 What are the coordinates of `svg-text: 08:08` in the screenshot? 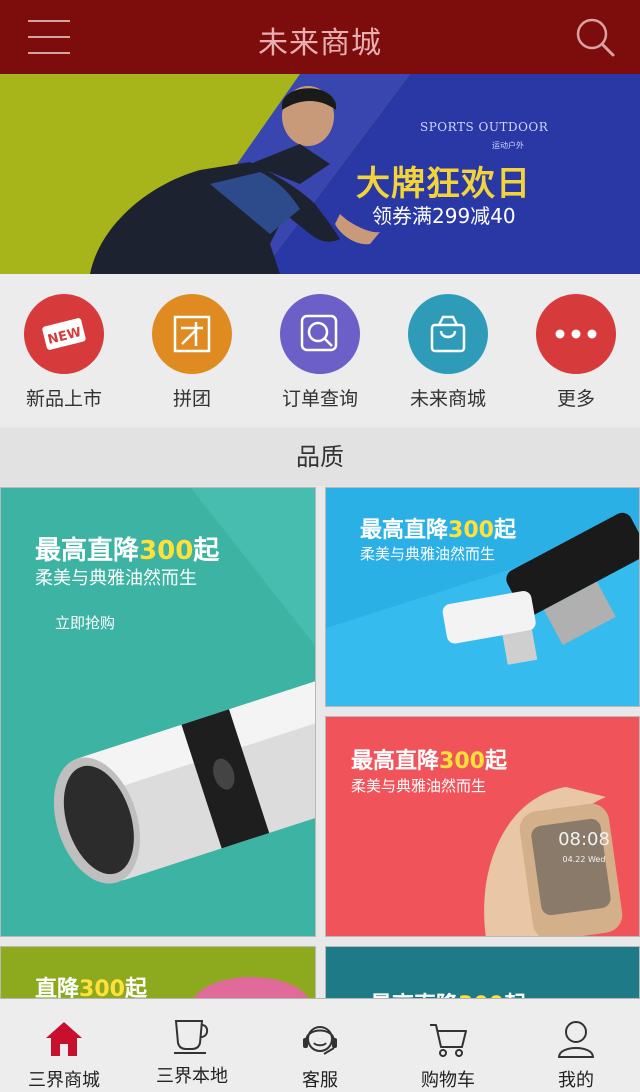 It's located at (584, 839).